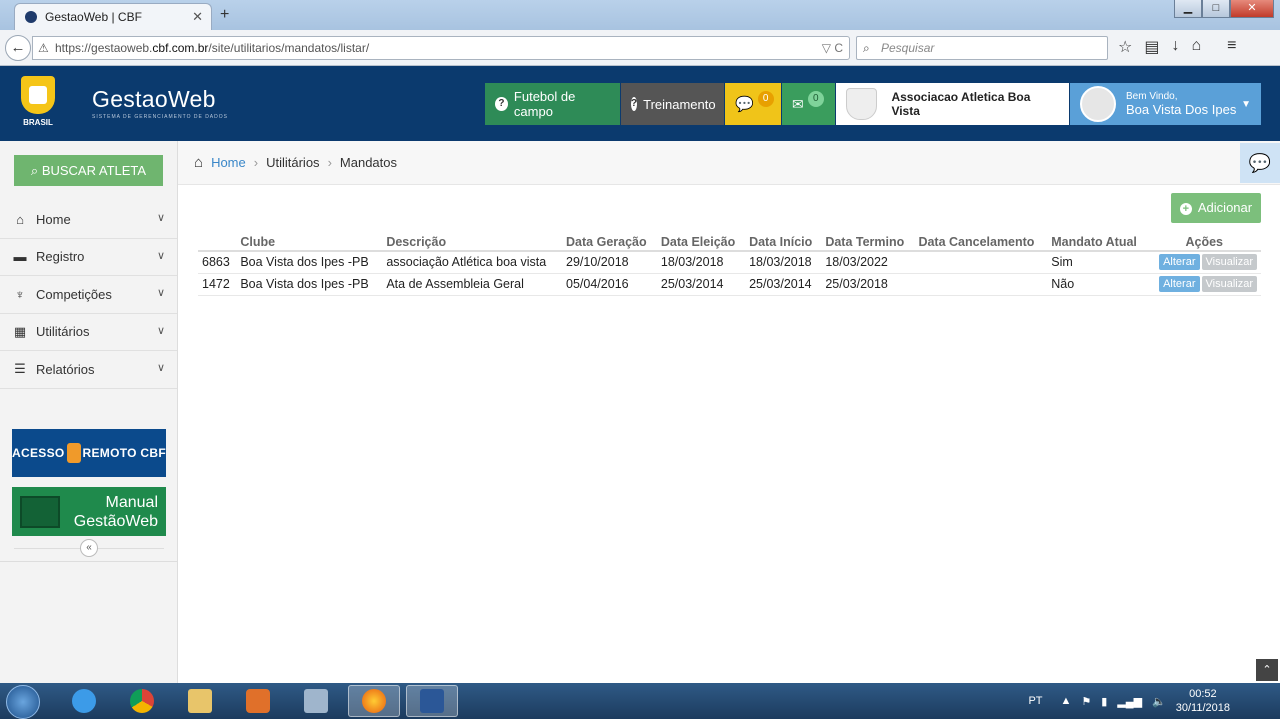  I want to click on word-icon, so click(432, 701).